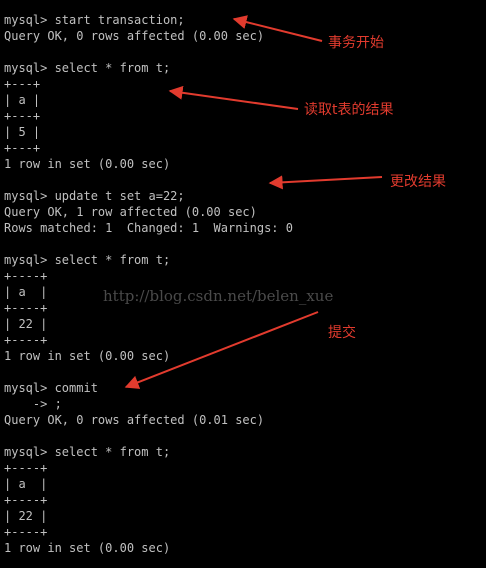 This screenshot has height=568, width=486. Describe the element at coordinates (356, 43) in the screenshot. I see `annotation-transaction-start: 事务开始` at that location.